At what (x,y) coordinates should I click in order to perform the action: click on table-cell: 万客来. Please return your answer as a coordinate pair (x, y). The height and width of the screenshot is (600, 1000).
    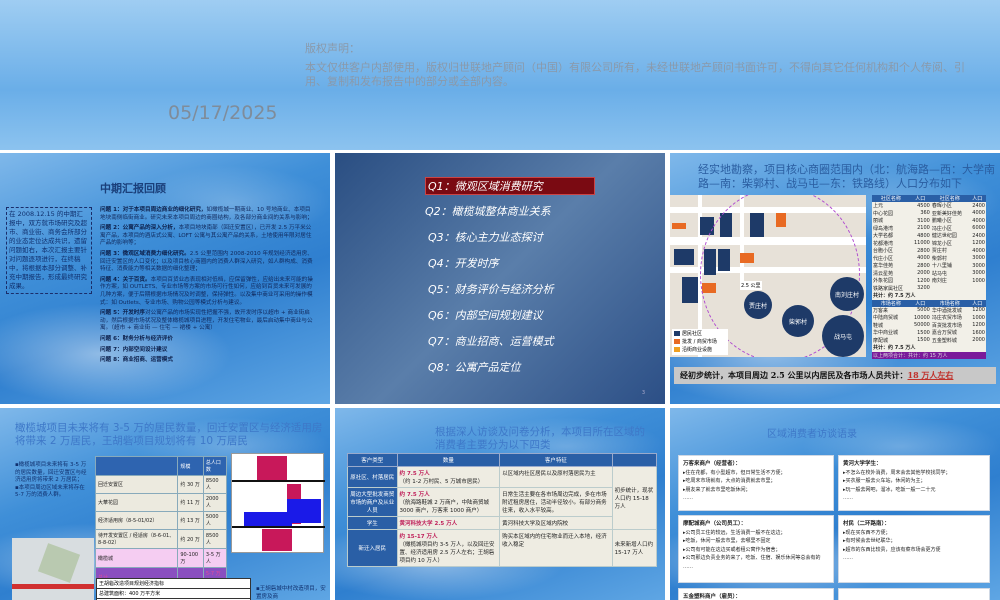
    Looking at the image, I should click on (881, 310).